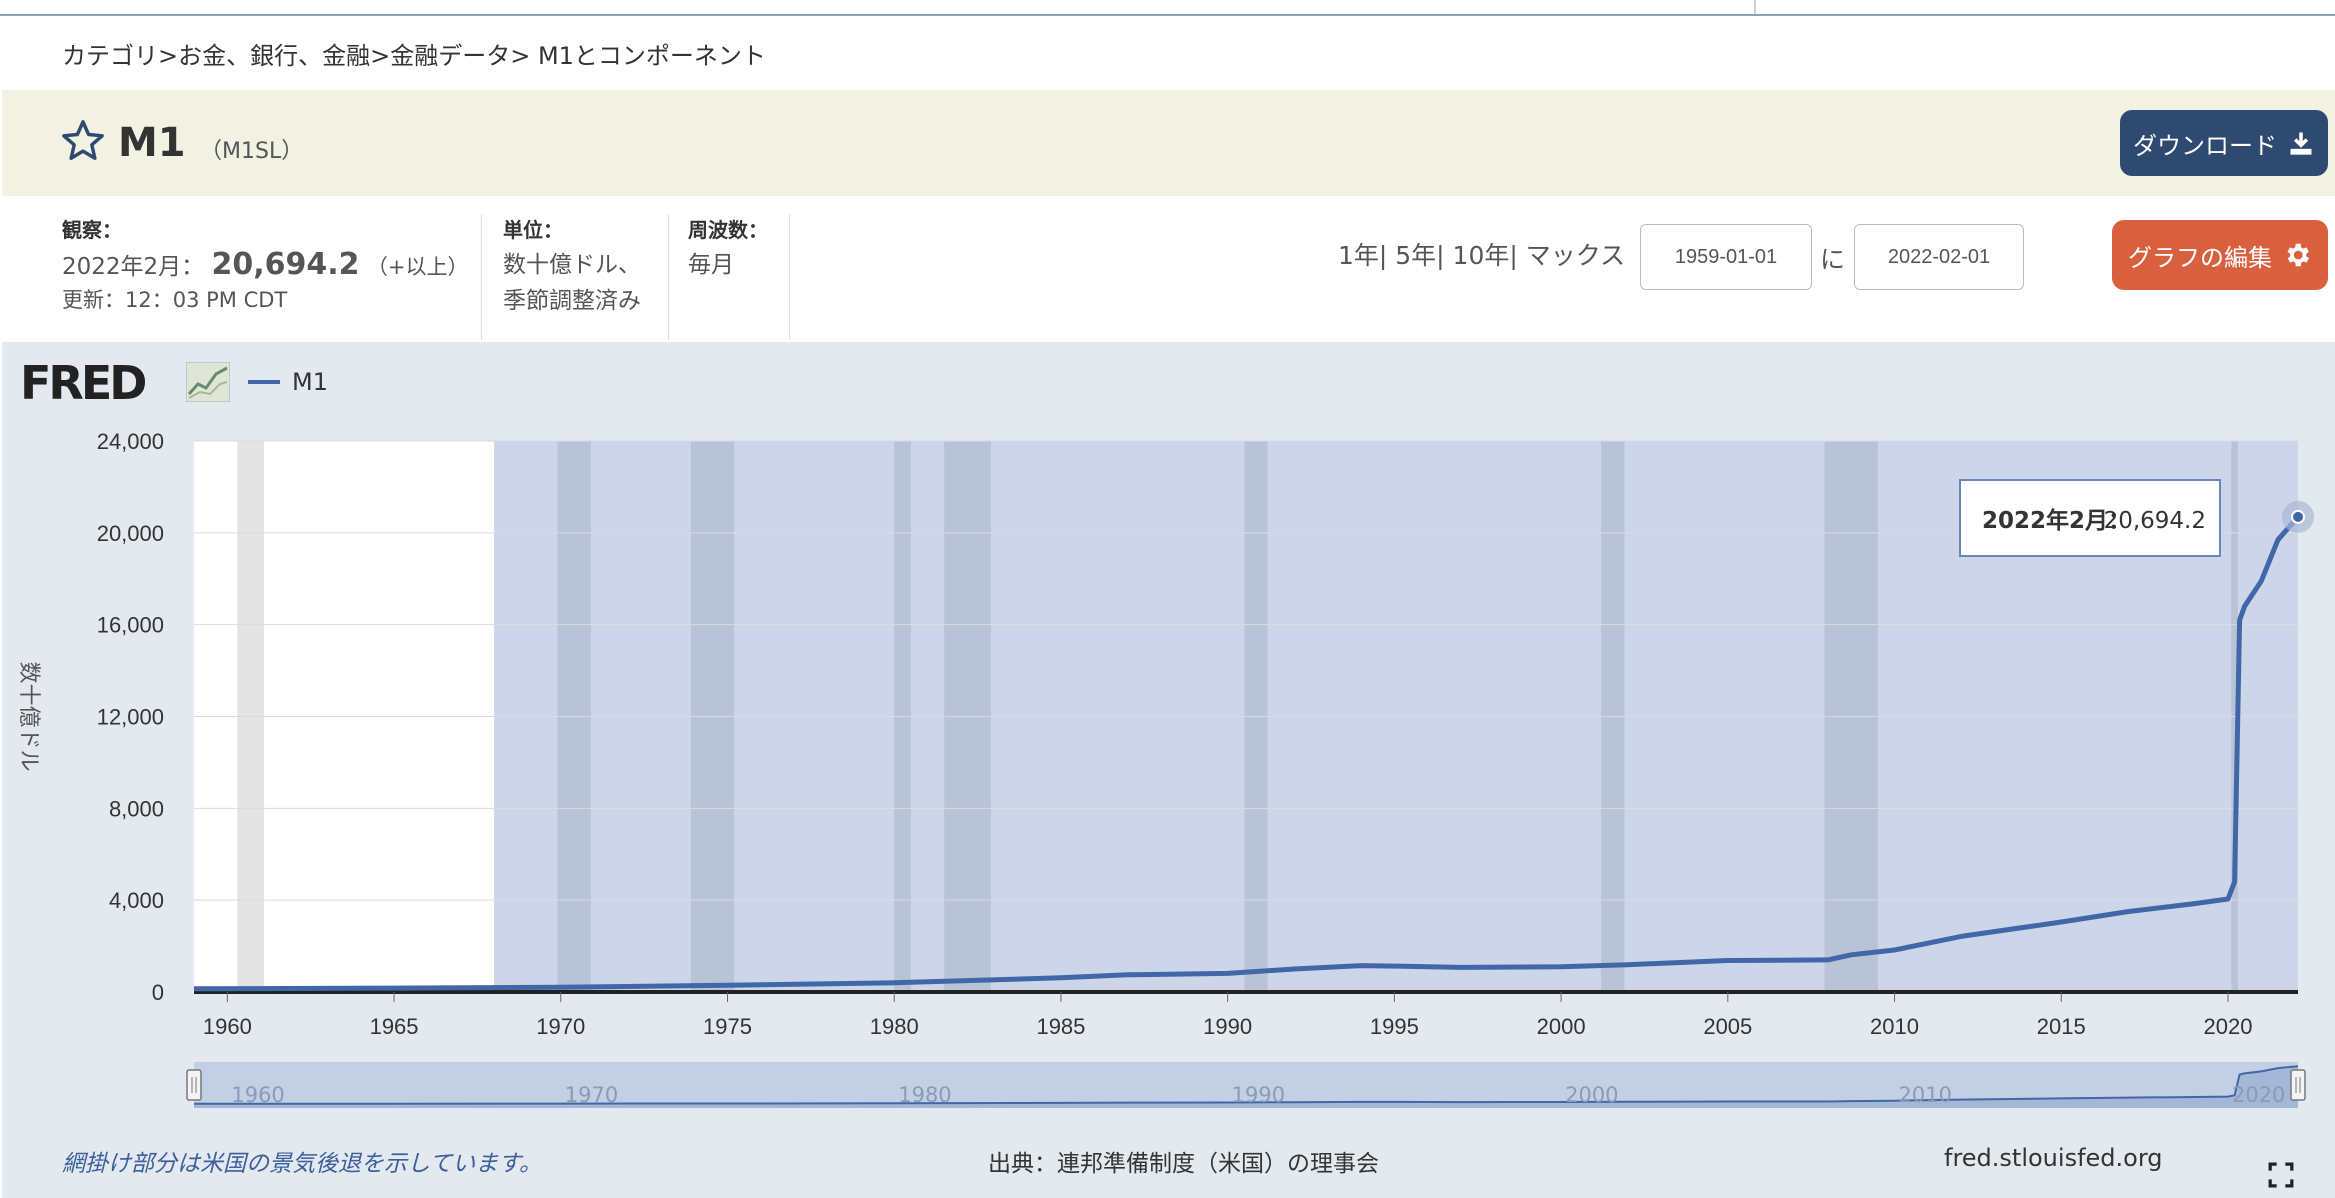  I want to click on fullscreen-icon, so click(2281, 1175).